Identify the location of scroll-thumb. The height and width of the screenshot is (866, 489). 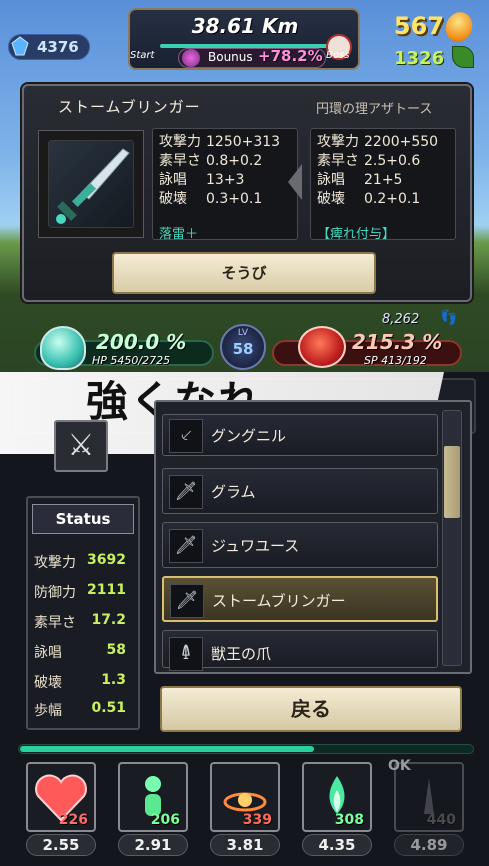
(452, 482).